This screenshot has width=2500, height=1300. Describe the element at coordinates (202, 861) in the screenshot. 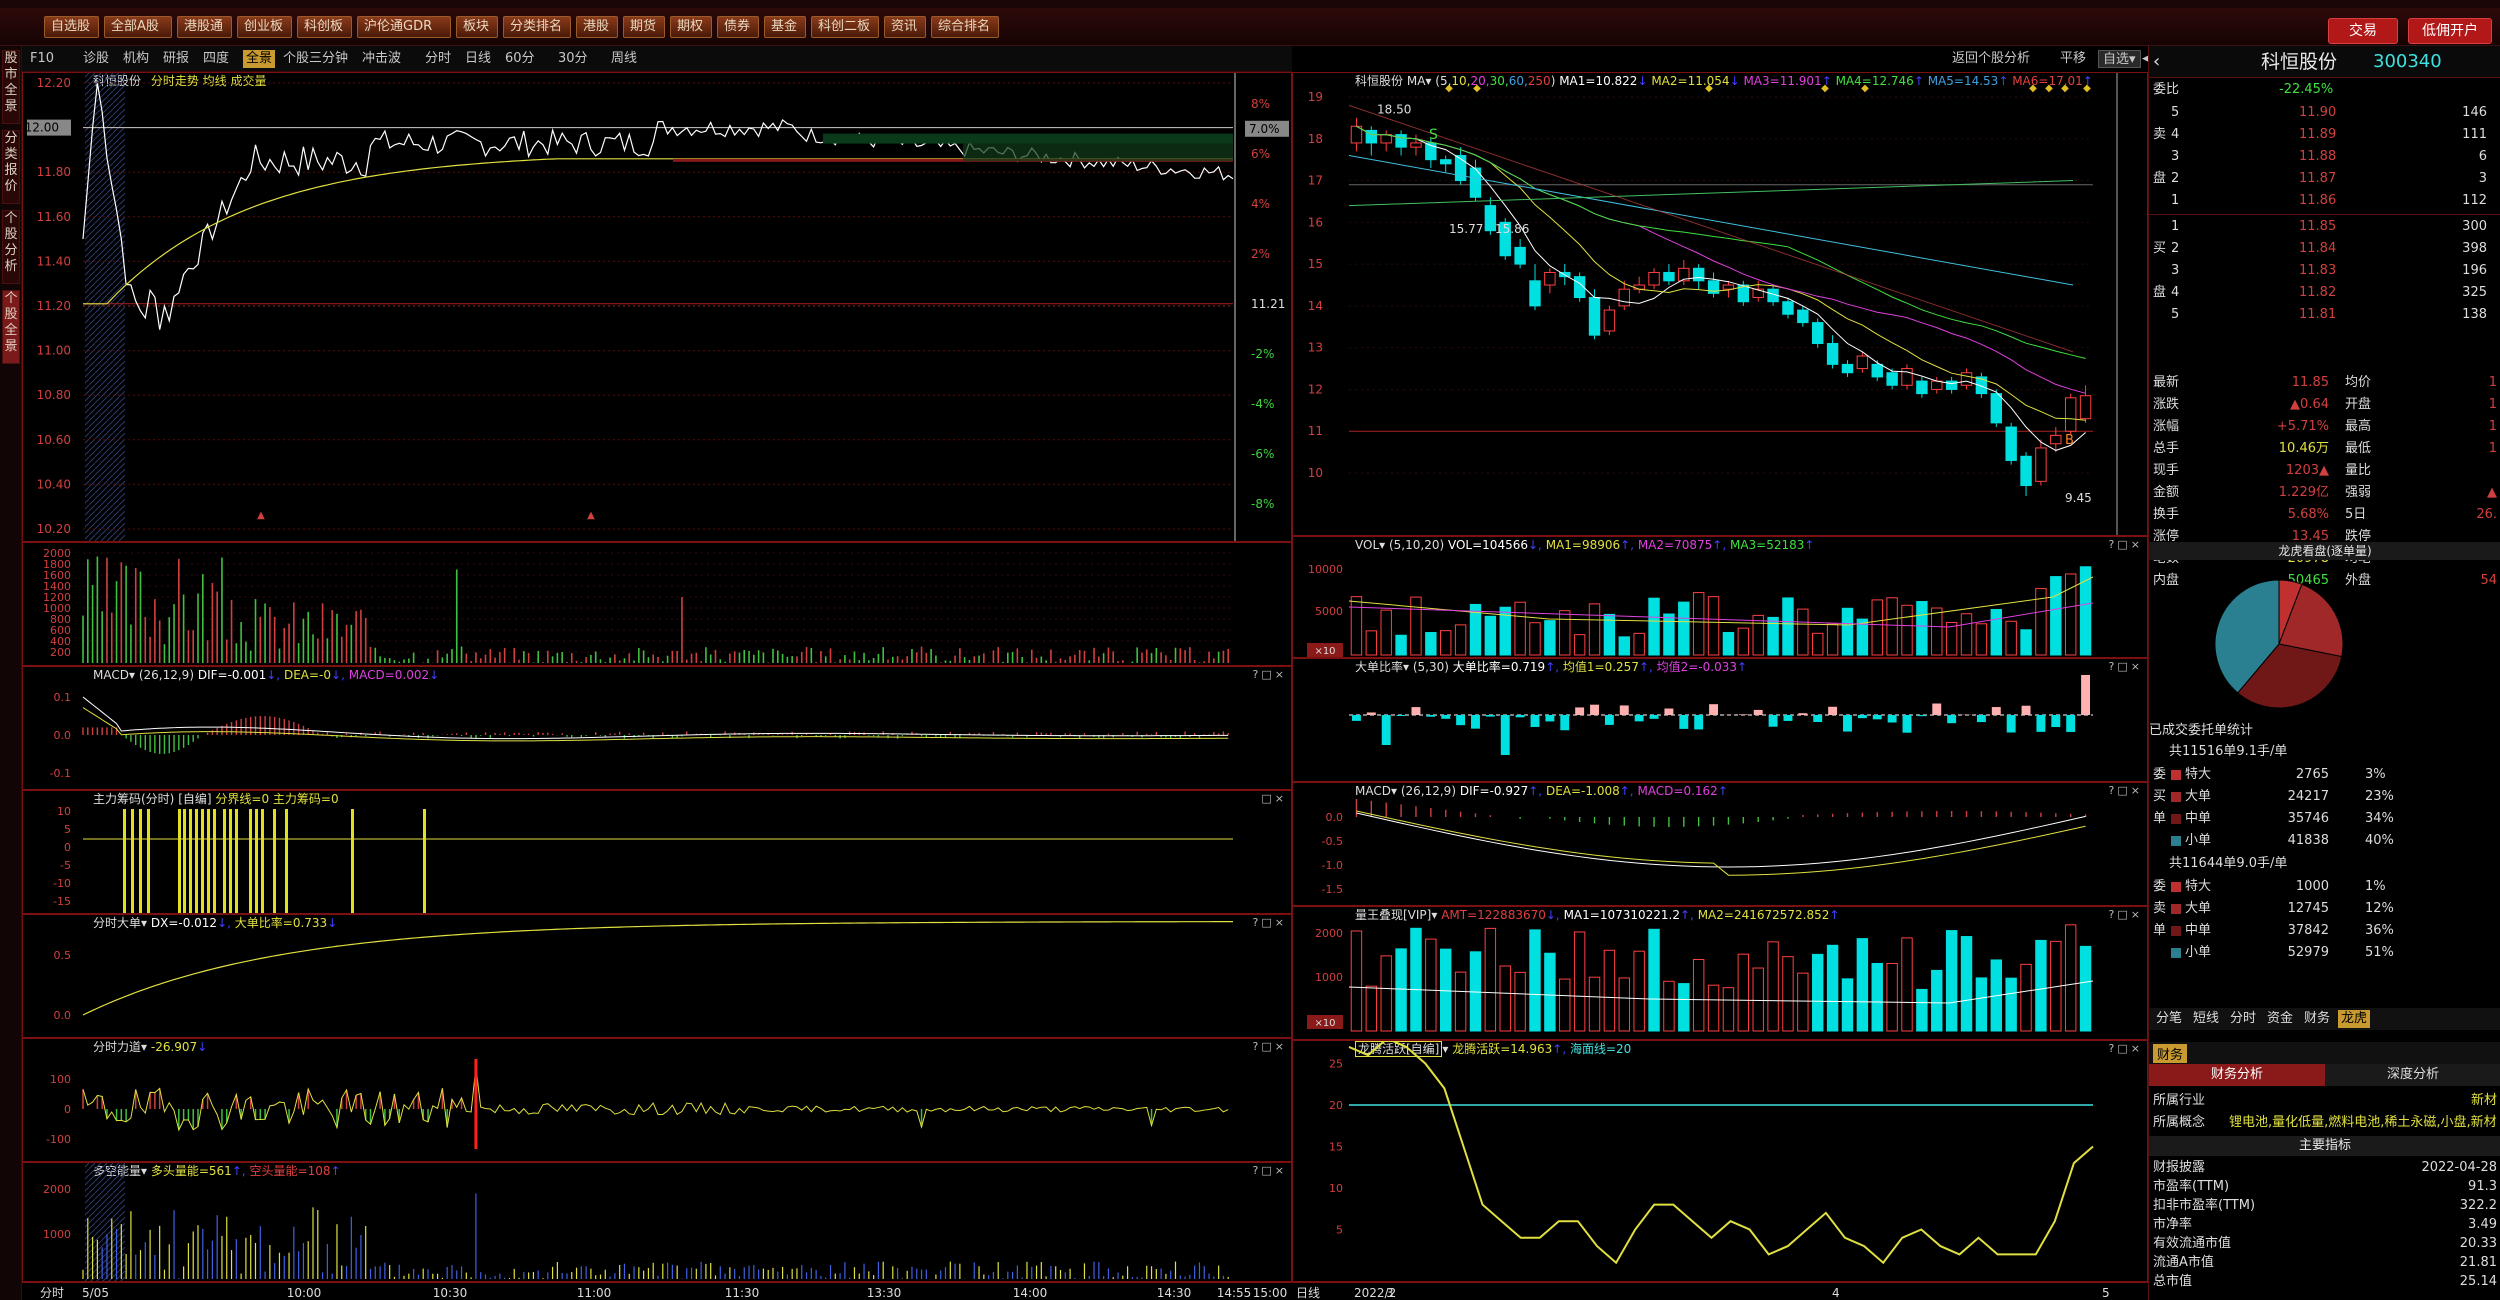

I see `chips-bar` at that location.